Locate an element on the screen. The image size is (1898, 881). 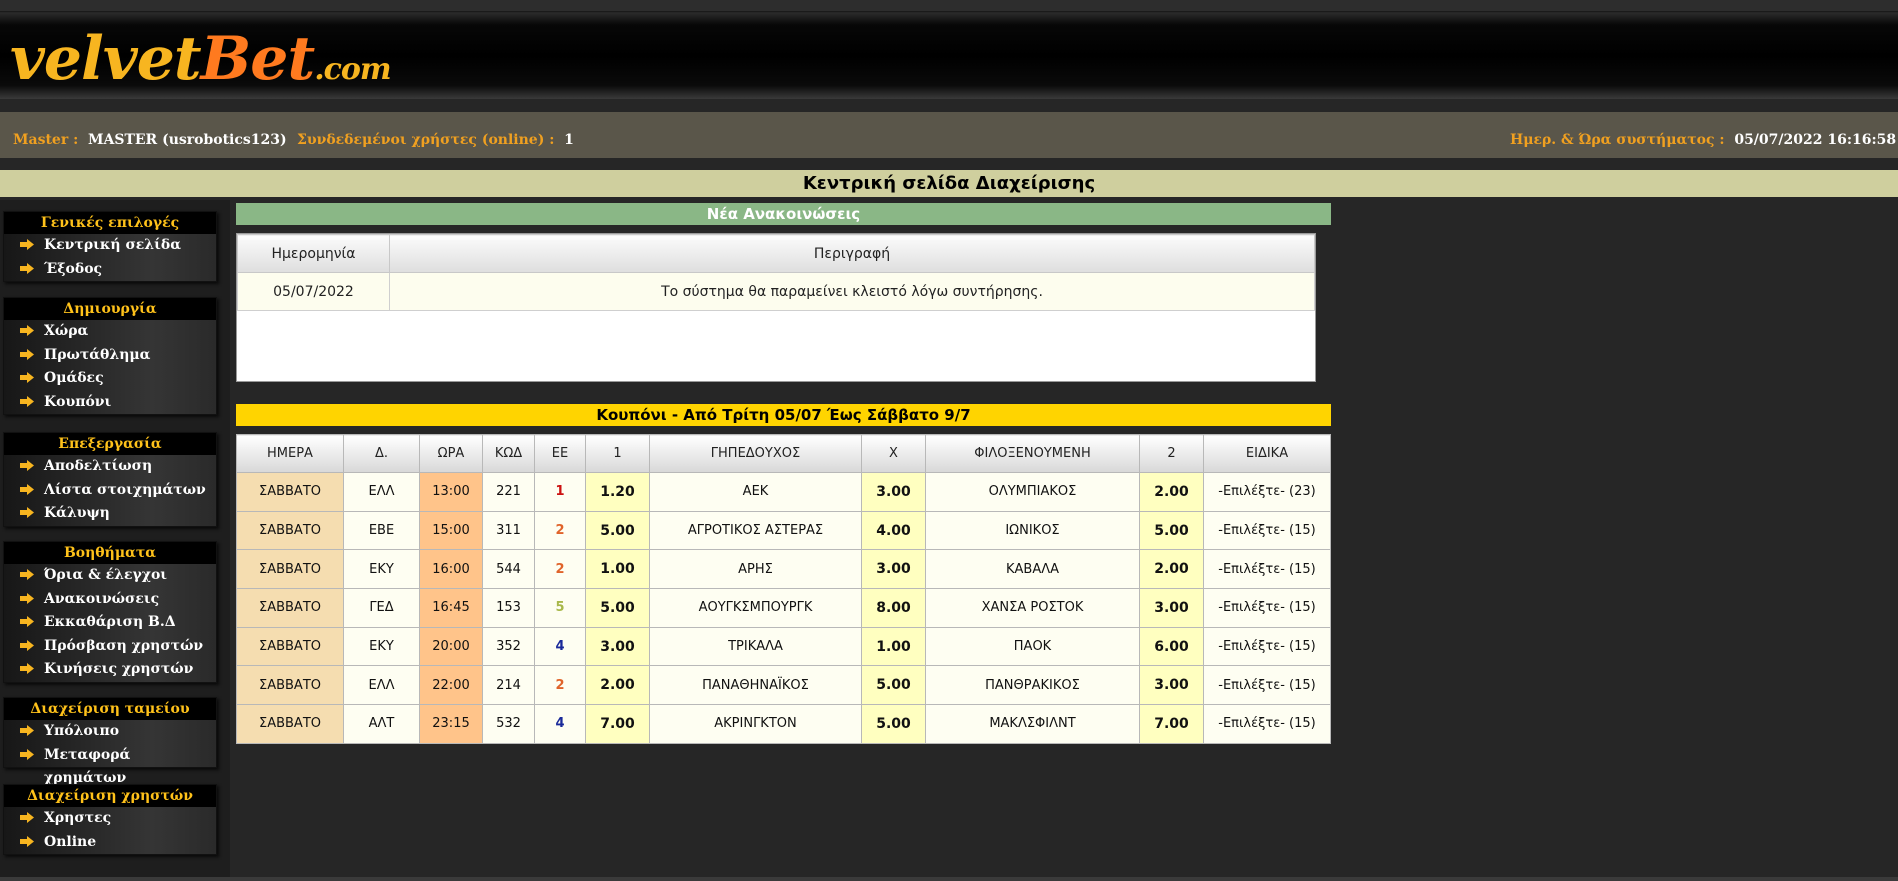
match-code: 544 is located at coordinates (508, 569).